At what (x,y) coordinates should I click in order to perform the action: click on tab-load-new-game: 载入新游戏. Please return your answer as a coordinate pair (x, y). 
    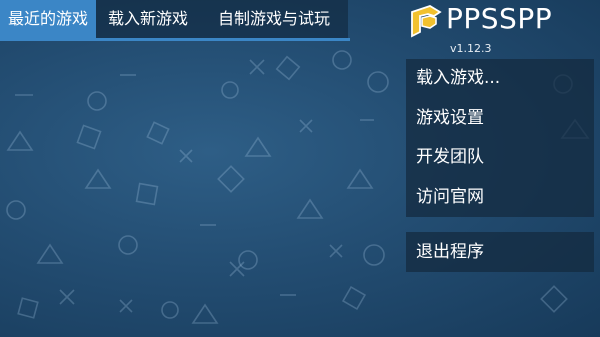
    Looking at the image, I should click on (148, 19).